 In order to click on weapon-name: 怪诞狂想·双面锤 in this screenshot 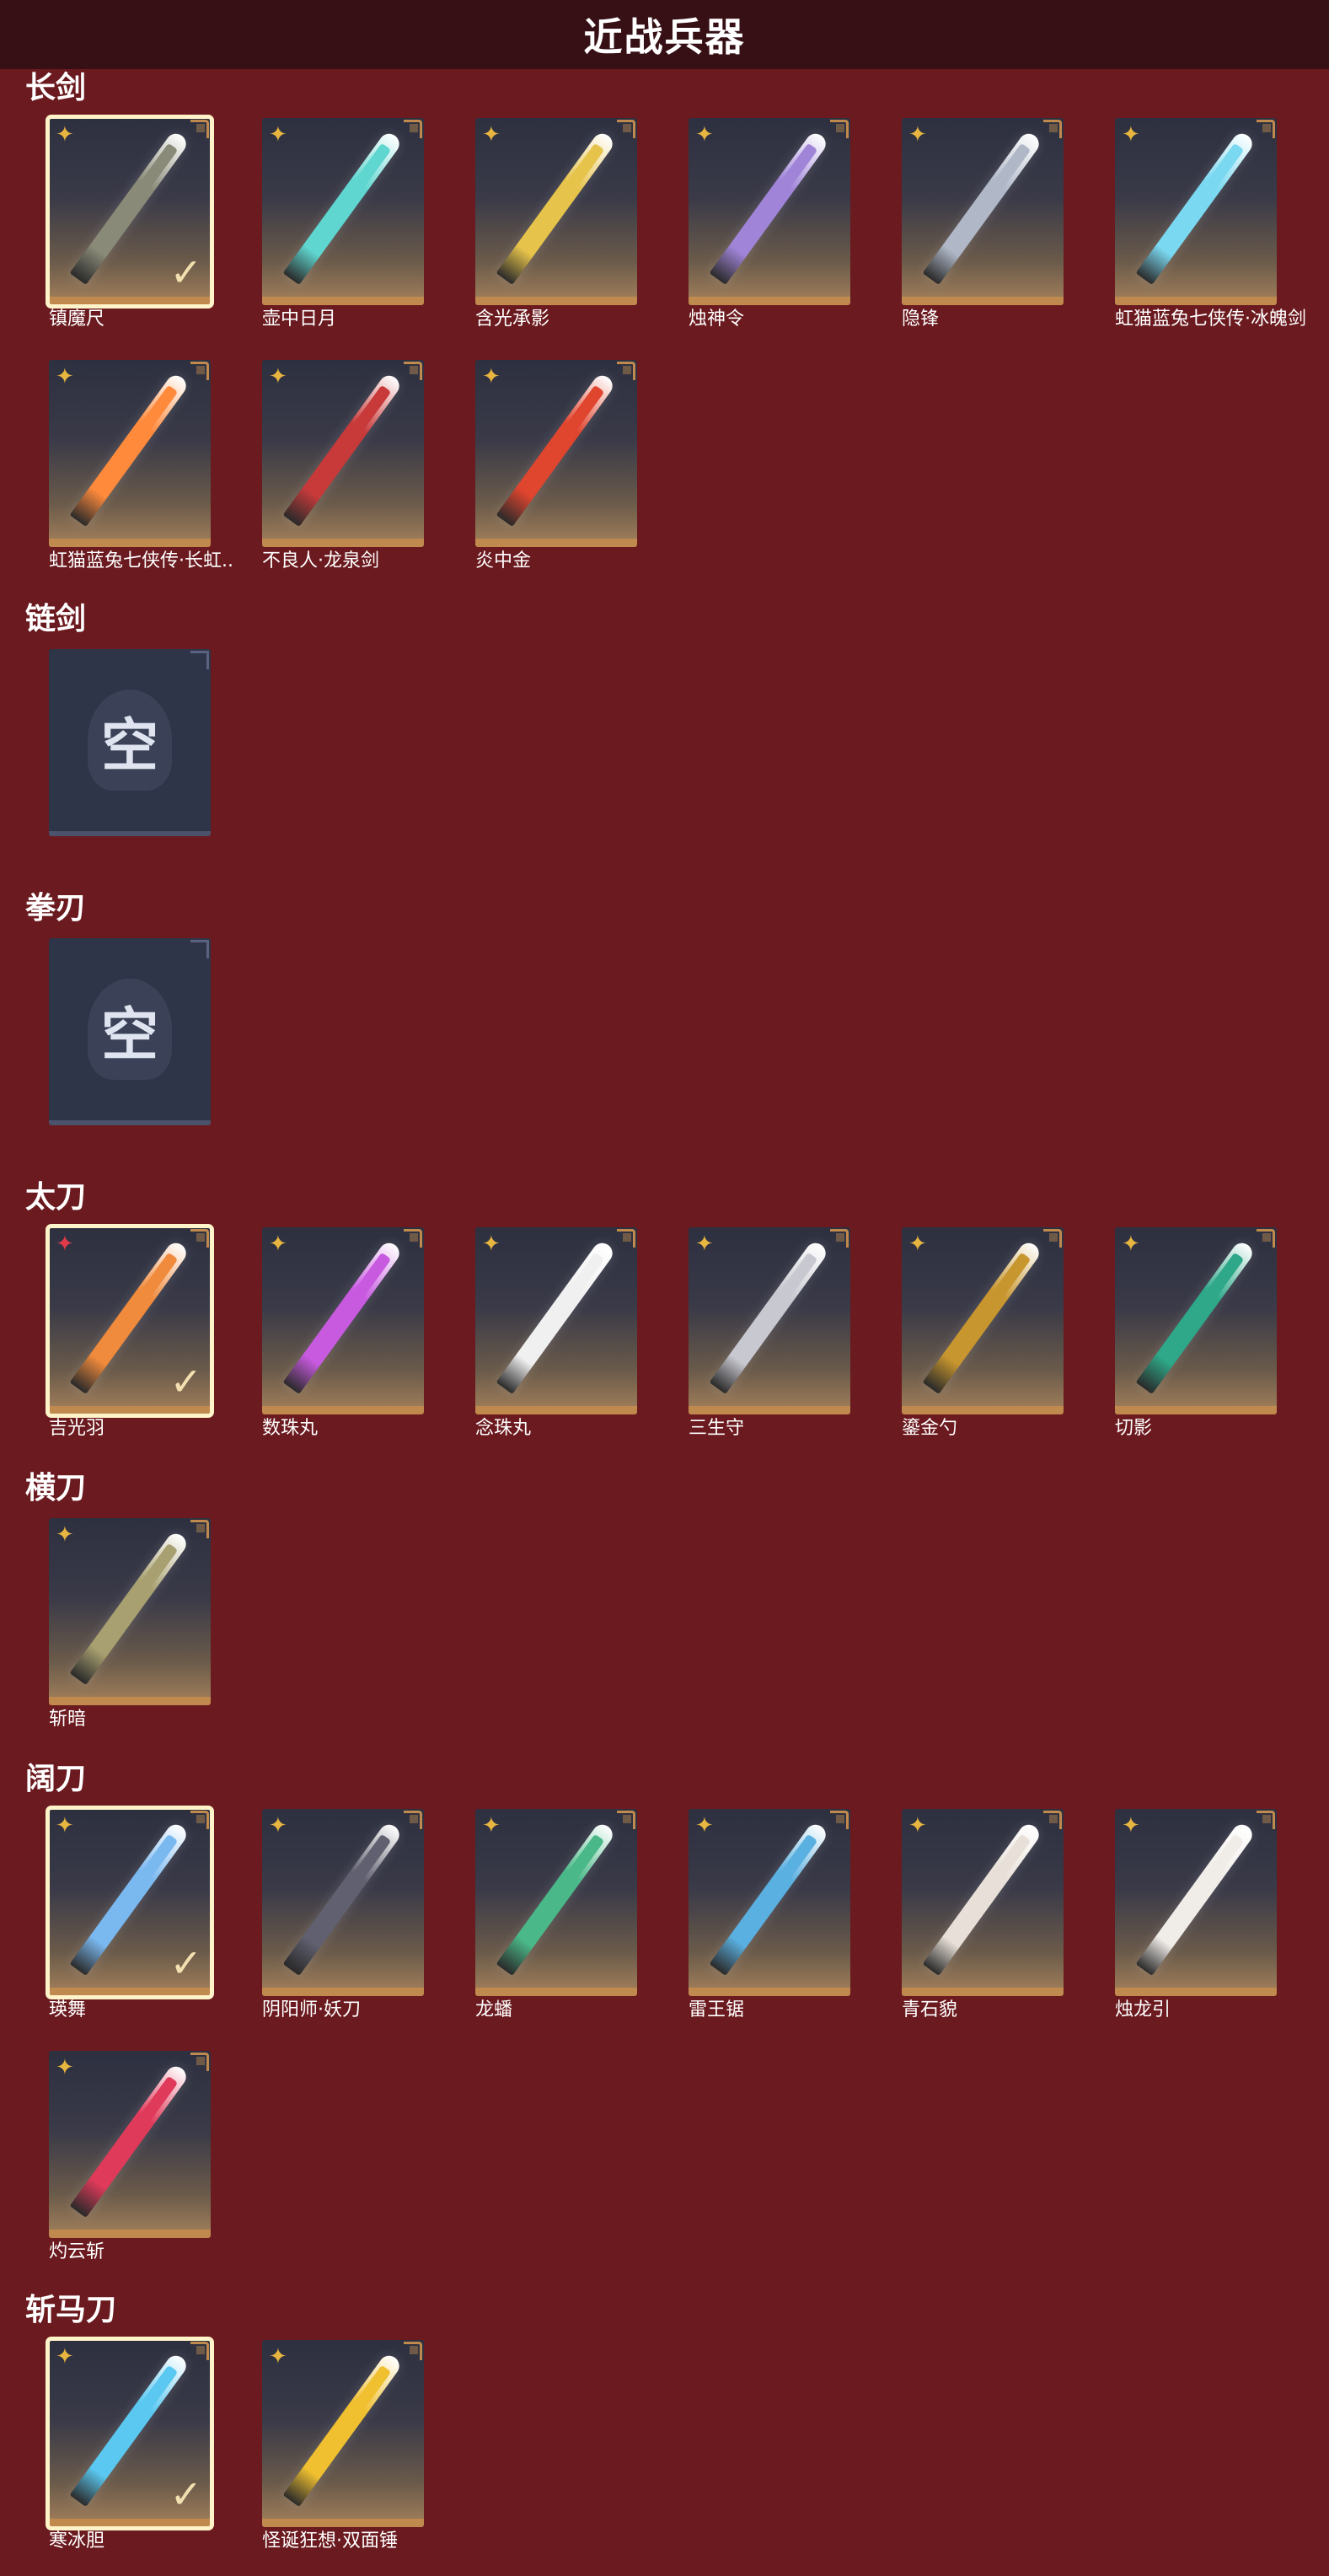, I will do `click(330, 2541)`.